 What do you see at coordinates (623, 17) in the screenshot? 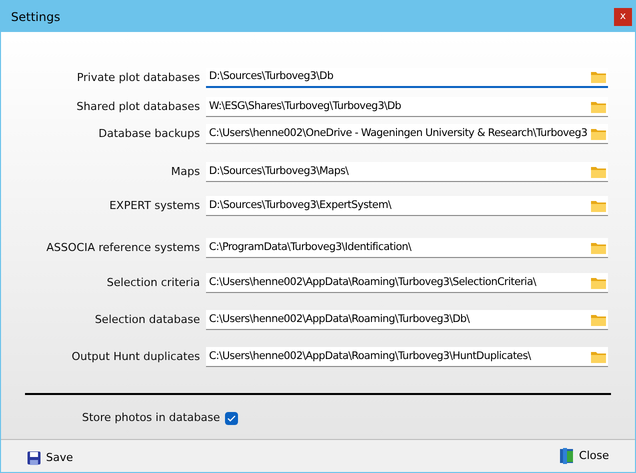
I see `close-button: x` at bounding box center [623, 17].